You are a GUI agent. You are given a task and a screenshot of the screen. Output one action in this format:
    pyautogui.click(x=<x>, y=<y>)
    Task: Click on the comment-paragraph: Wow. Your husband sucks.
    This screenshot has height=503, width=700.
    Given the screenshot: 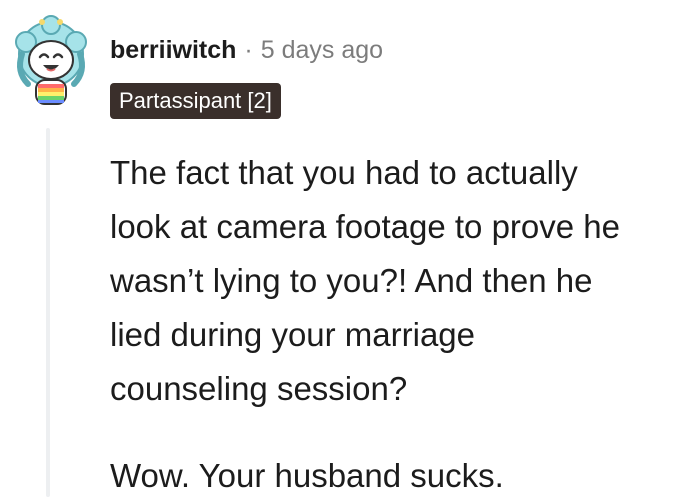 What is the action you would take?
    pyautogui.click(x=402, y=476)
    